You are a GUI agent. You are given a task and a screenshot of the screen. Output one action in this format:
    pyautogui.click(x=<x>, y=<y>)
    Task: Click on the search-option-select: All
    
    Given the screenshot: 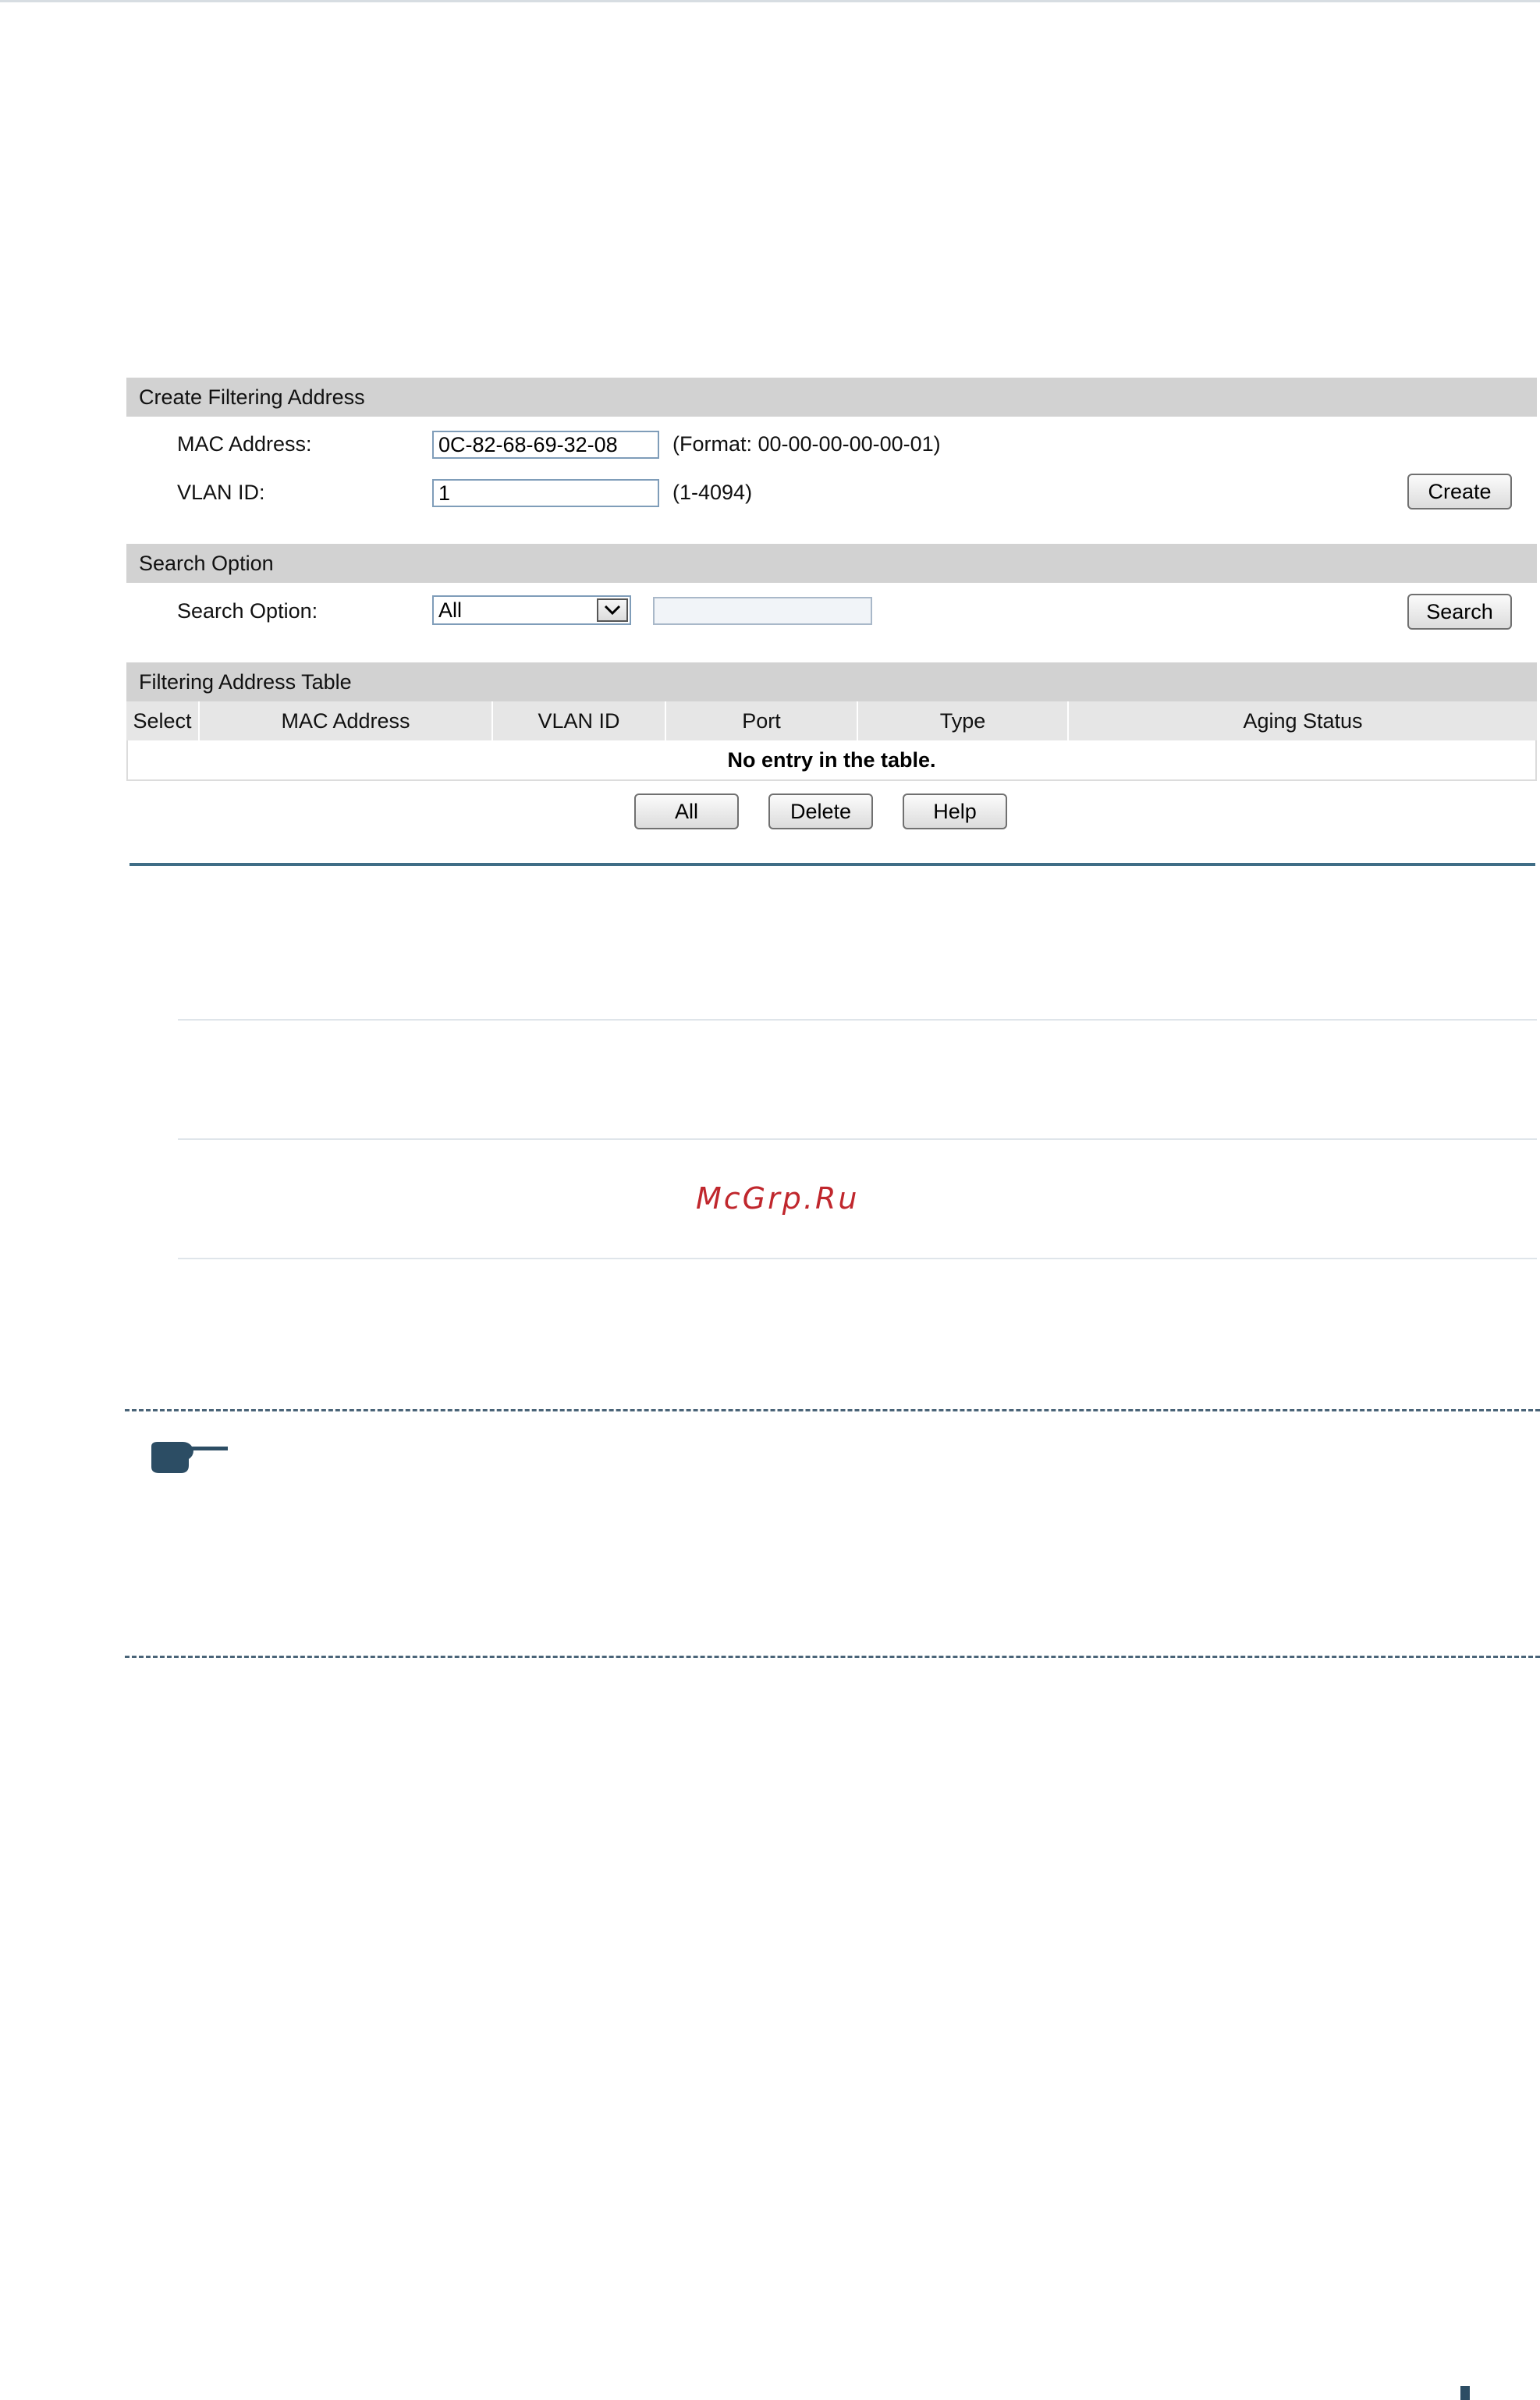 What is the action you would take?
    pyautogui.click(x=531, y=610)
    